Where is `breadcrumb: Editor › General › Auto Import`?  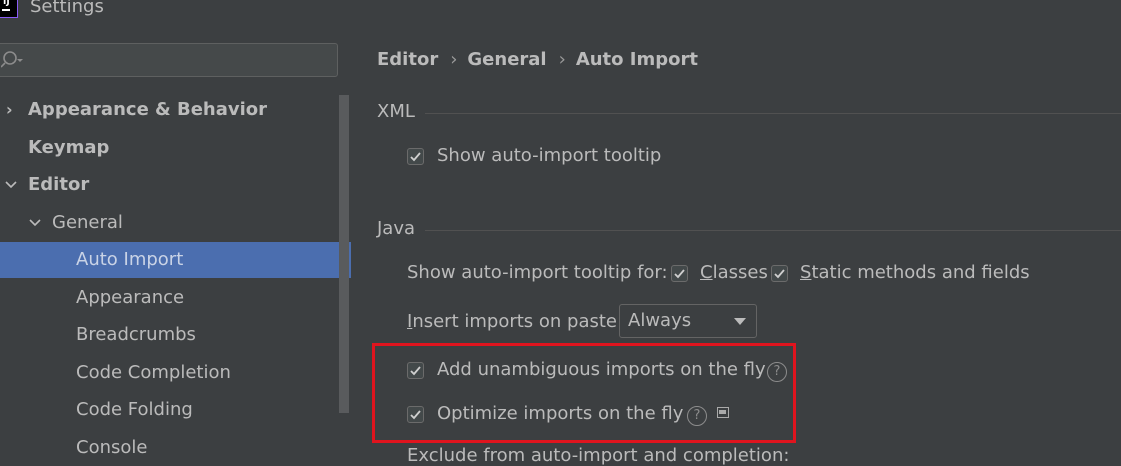 breadcrumb: Editor › General › Auto Import is located at coordinates (537, 59).